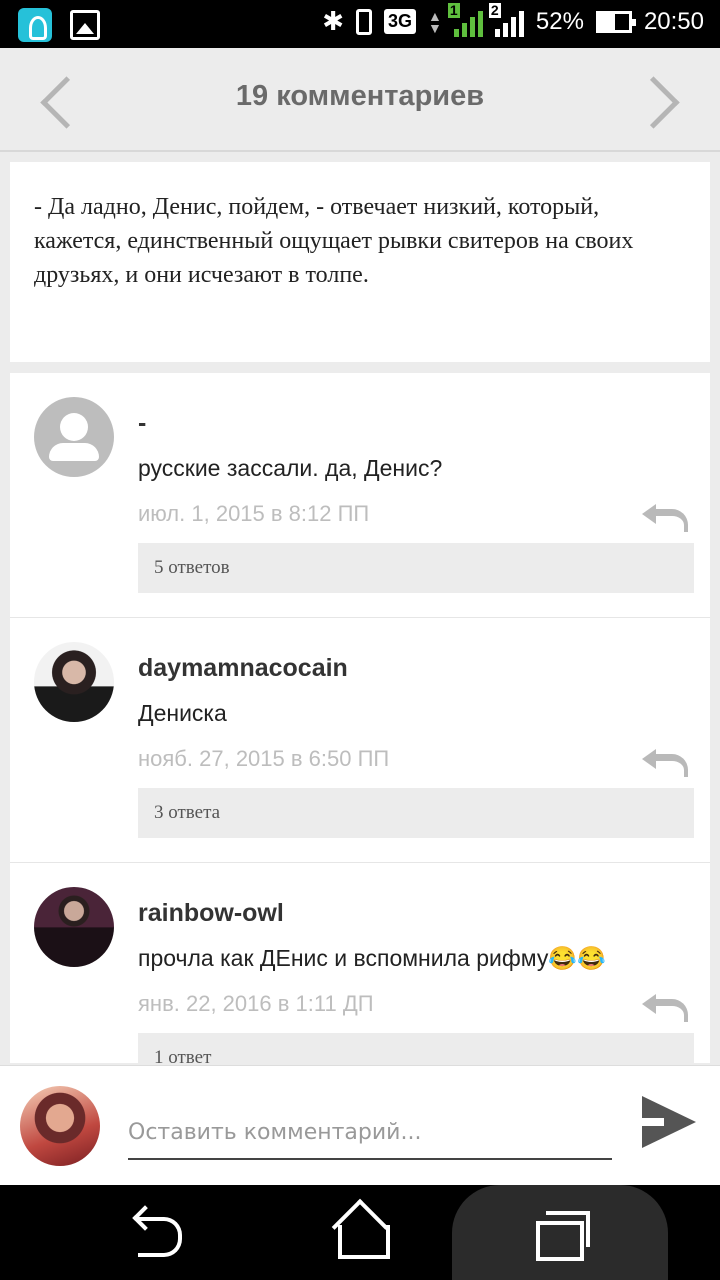 Image resolution: width=720 pixels, height=1280 pixels. Describe the element at coordinates (370, 1133) in the screenshot. I see `comment-input` at that location.